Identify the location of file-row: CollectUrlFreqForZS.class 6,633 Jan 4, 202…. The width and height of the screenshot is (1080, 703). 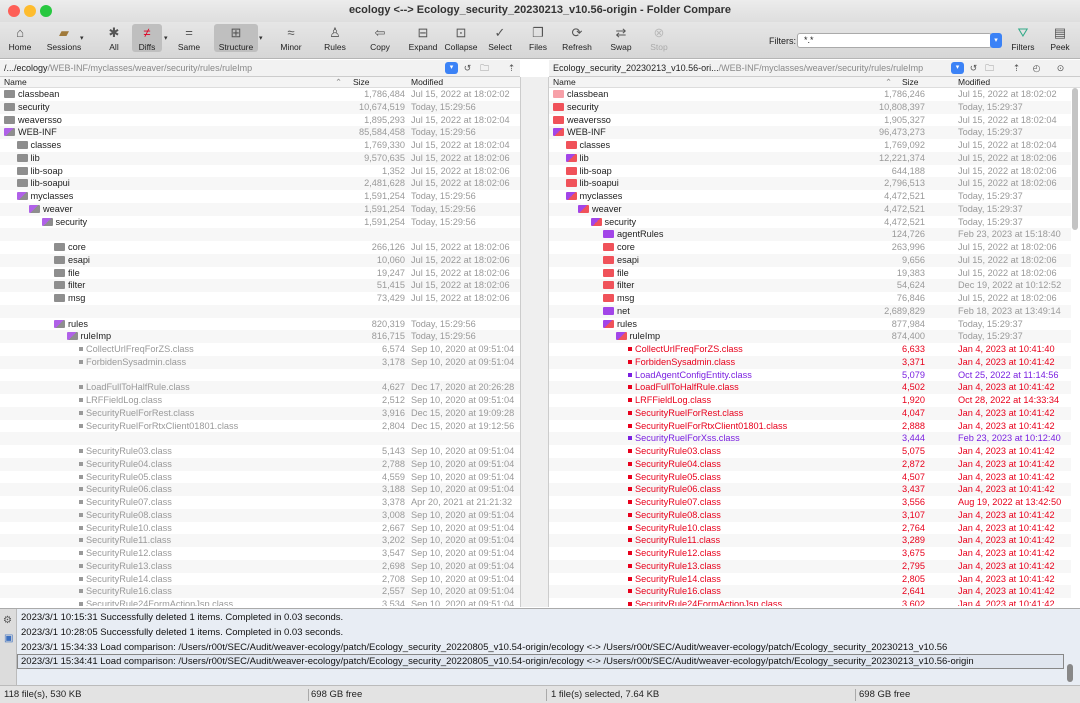
(810, 349).